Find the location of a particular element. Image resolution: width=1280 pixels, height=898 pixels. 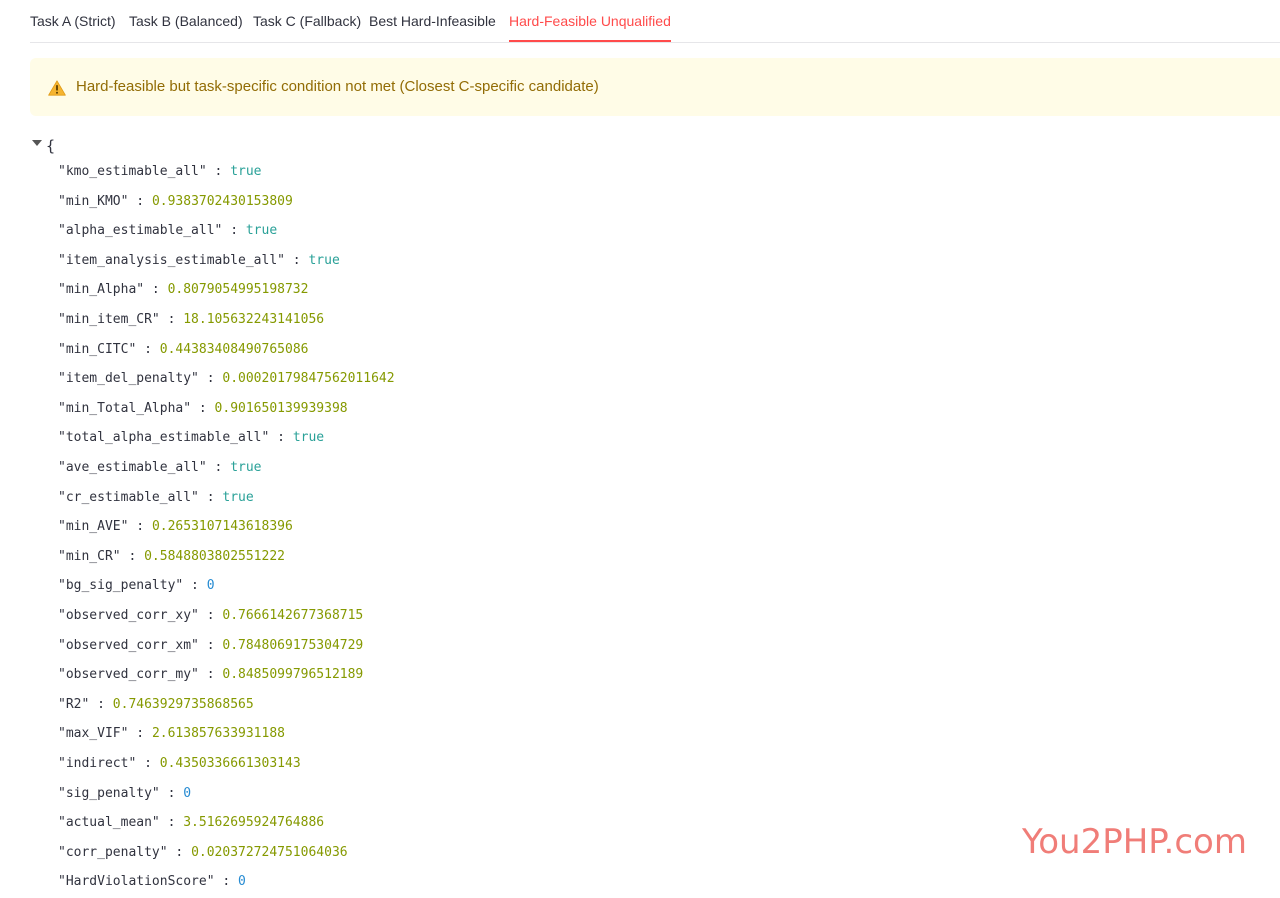

json-key: "ave_estimable_all" is located at coordinates (132, 467).